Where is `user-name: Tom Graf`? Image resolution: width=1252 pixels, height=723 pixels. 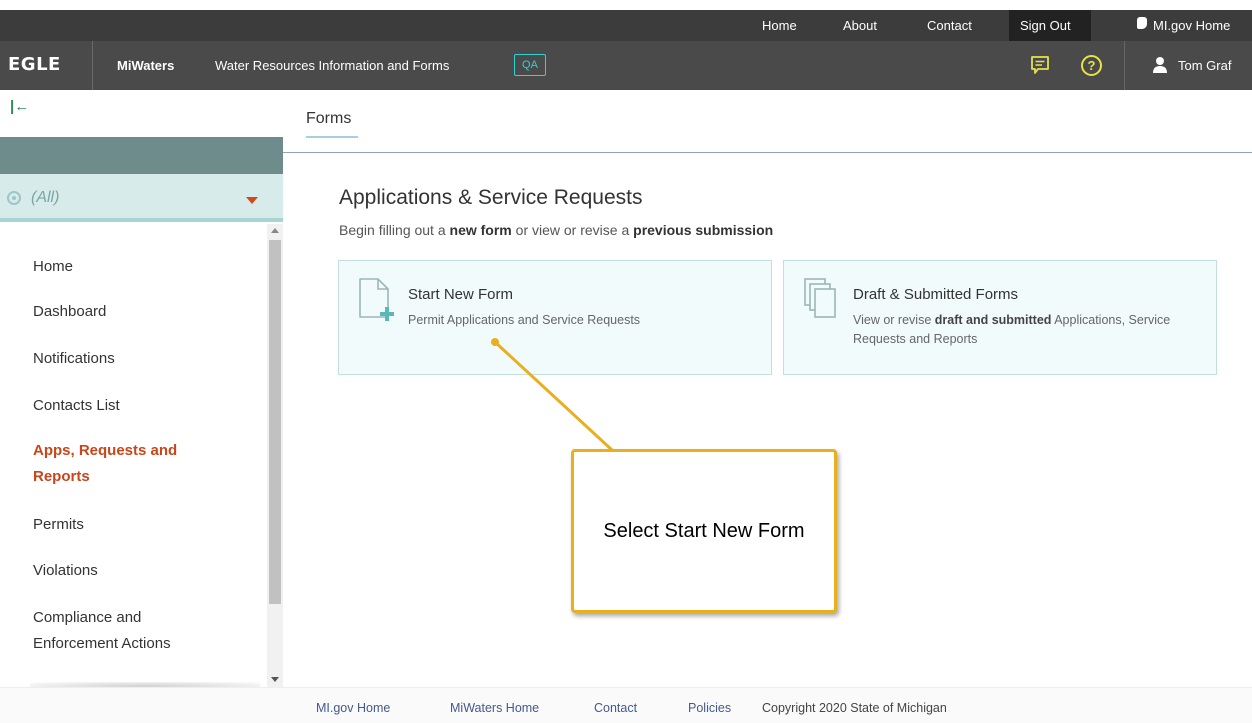
user-name: Tom Graf is located at coordinates (1204, 65).